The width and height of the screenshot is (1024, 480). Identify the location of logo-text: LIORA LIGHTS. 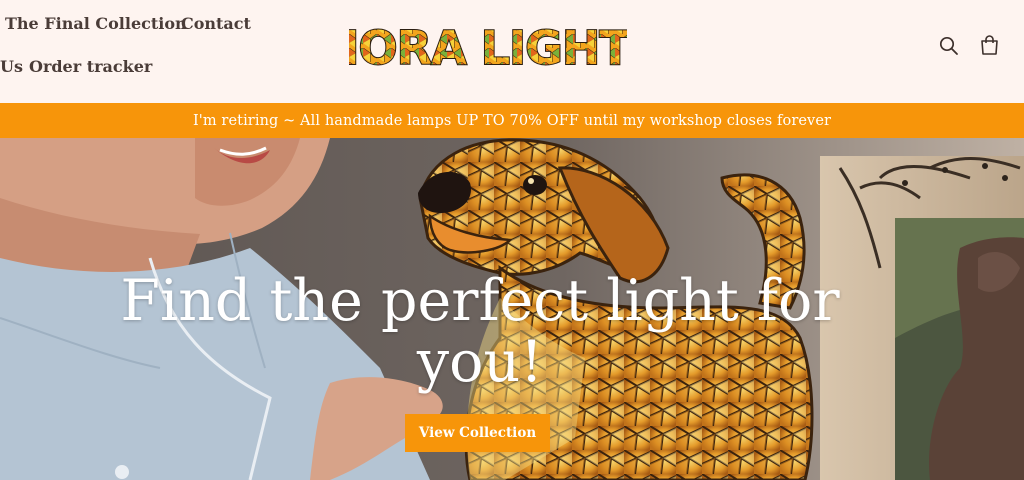
(488, 45).